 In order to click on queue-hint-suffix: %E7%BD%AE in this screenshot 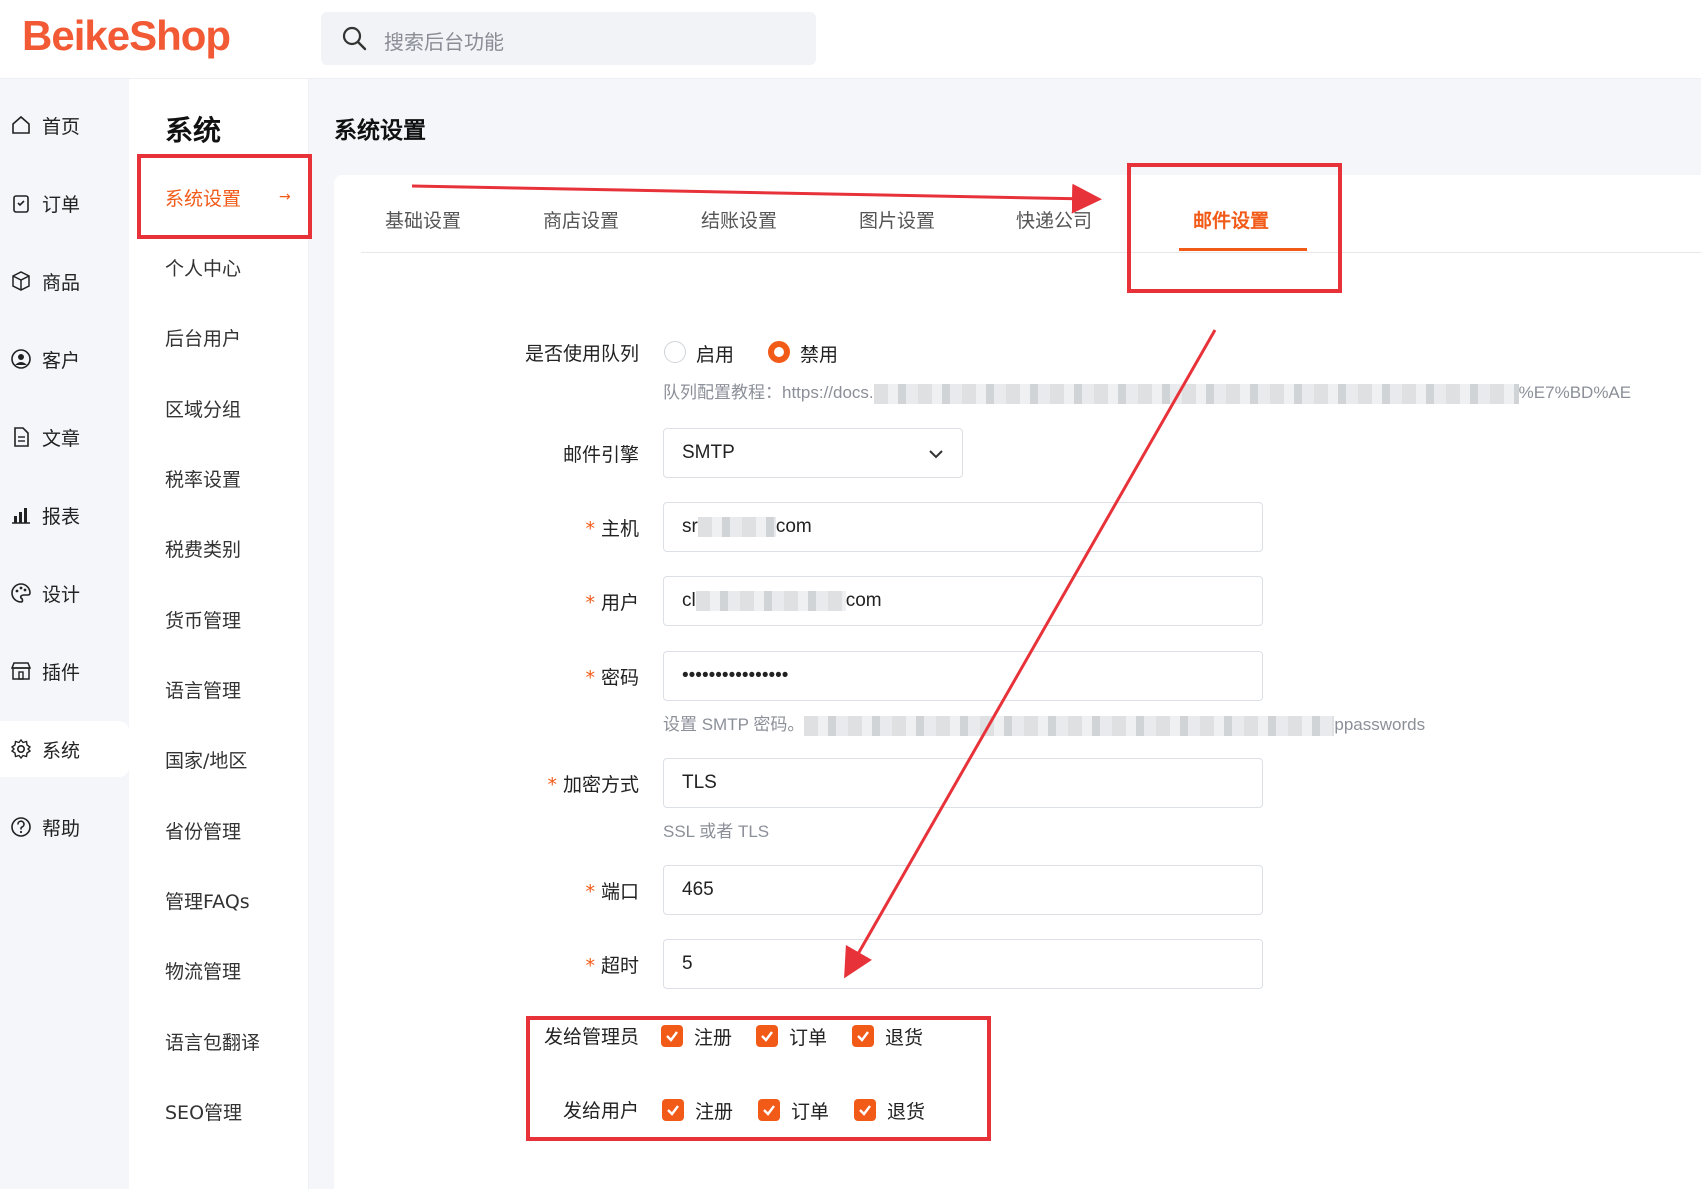, I will do `click(1575, 392)`.